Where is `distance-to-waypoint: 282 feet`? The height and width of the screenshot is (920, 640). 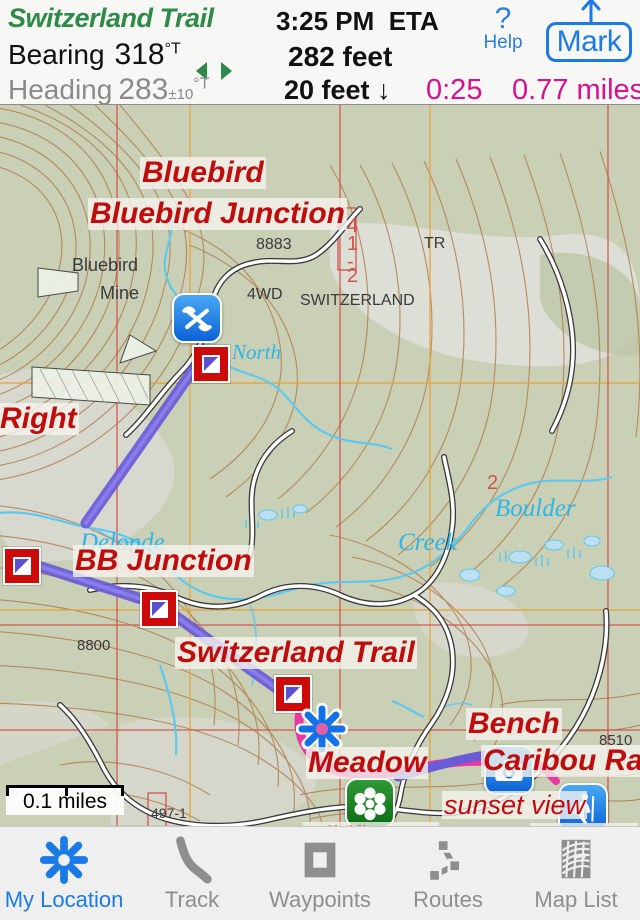
distance-to-waypoint: 282 feet is located at coordinates (340, 56).